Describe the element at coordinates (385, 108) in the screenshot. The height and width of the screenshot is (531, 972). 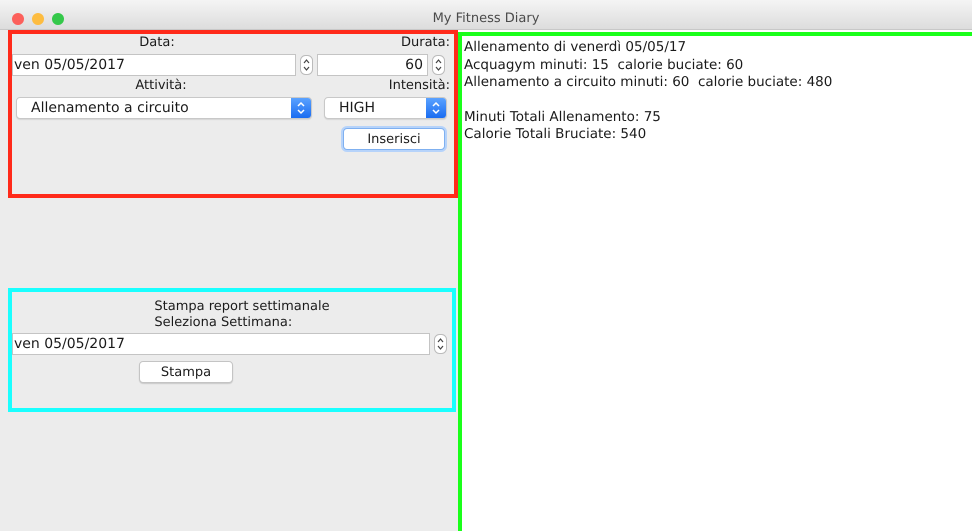
I see `intensity-dropdown: HIGH` at that location.